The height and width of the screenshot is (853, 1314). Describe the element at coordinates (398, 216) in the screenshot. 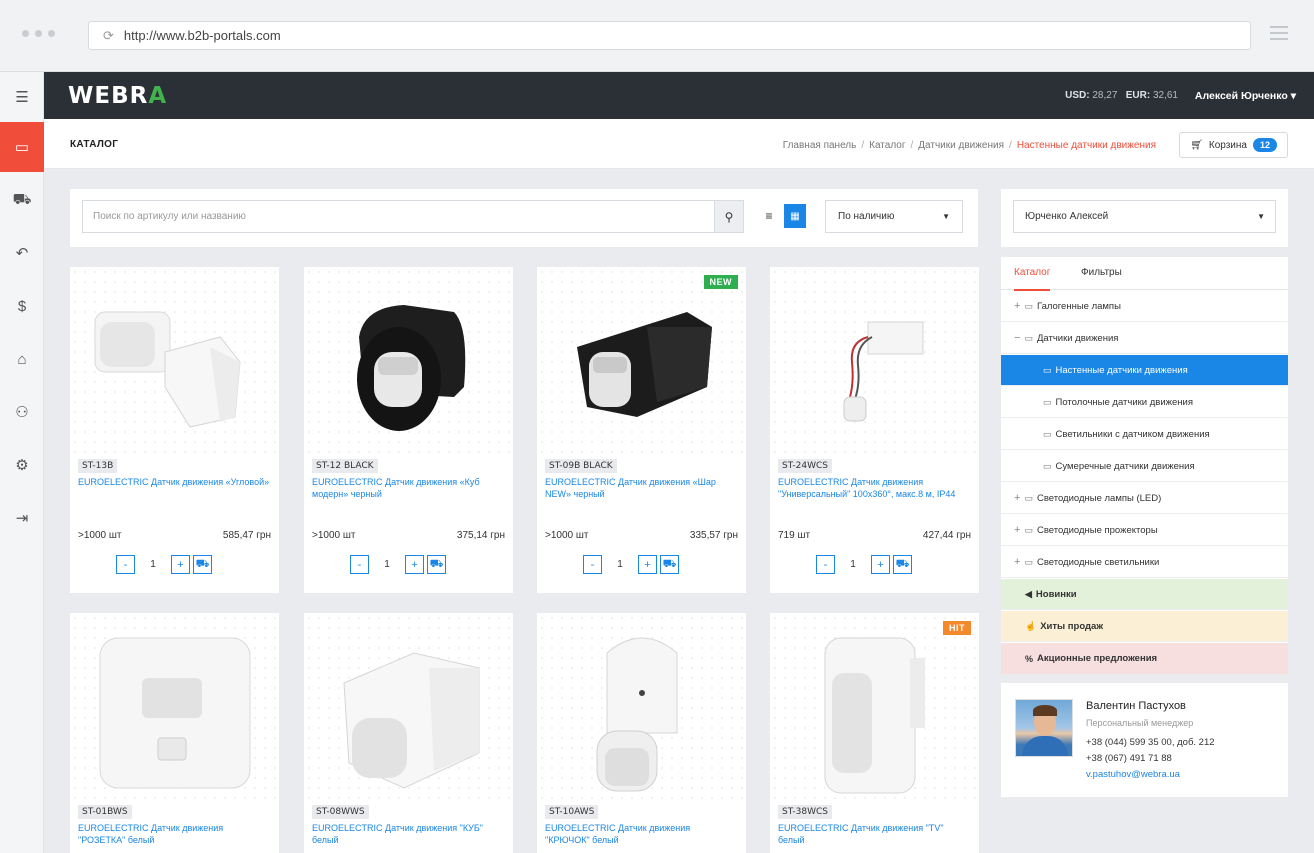

I see `search-input: Поиск по артикулу или названию` at that location.